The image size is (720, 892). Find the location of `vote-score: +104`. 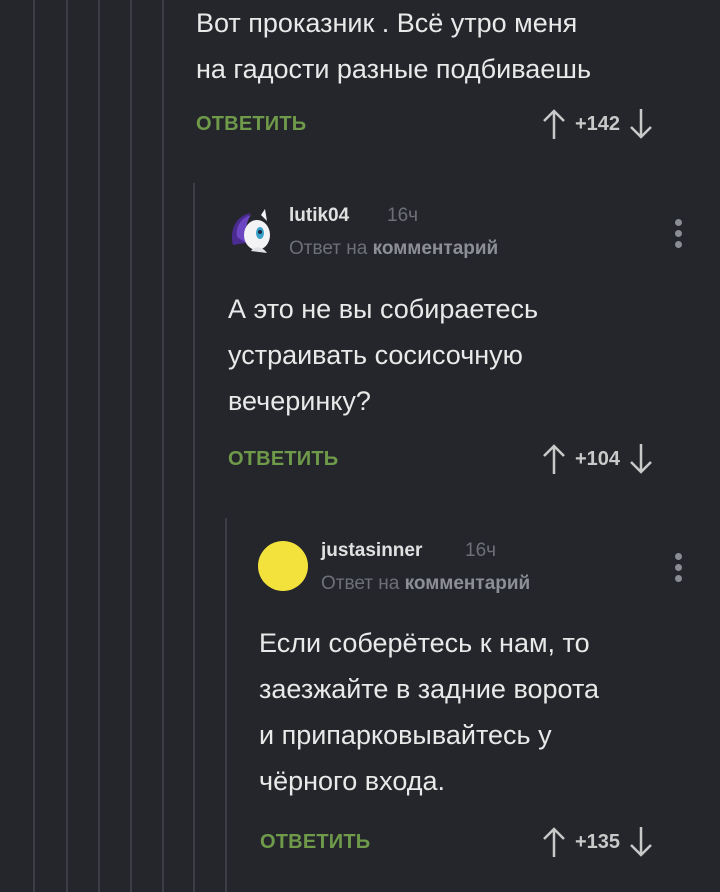

vote-score: +104 is located at coordinates (598, 458).